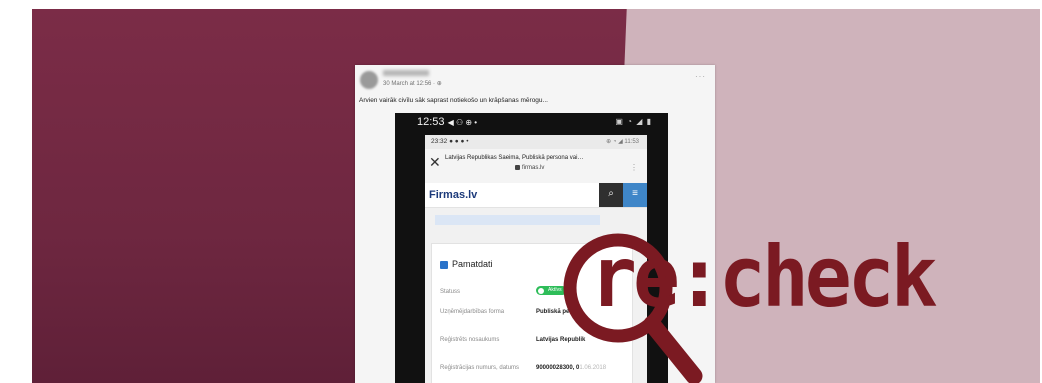 This screenshot has height=383, width=1042. What do you see at coordinates (453, 195) in the screenshot?
I see `site-logo: Firmas.lv` at bounding box center [453, 195].